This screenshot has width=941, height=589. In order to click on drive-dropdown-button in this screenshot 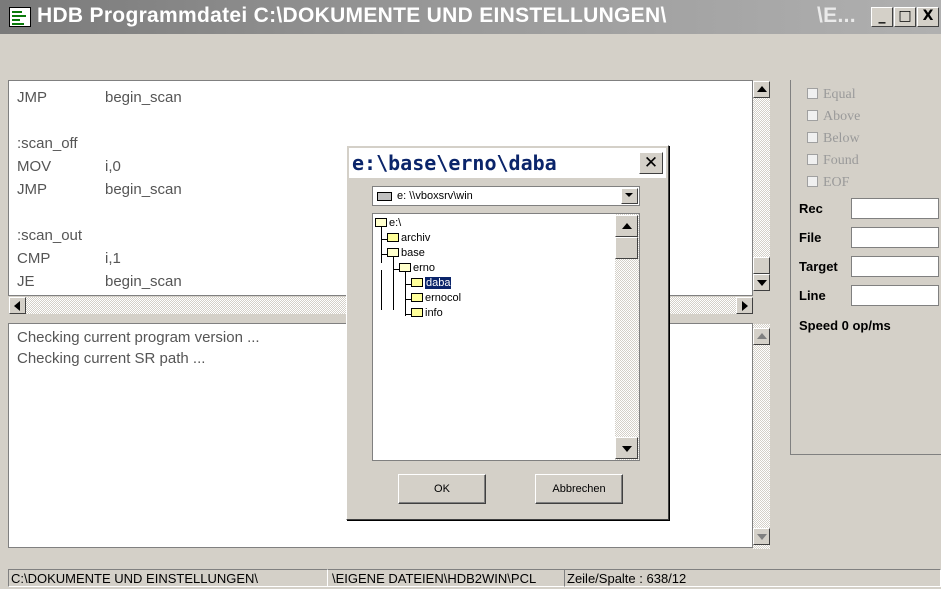, I will do `click(629, 196)`.